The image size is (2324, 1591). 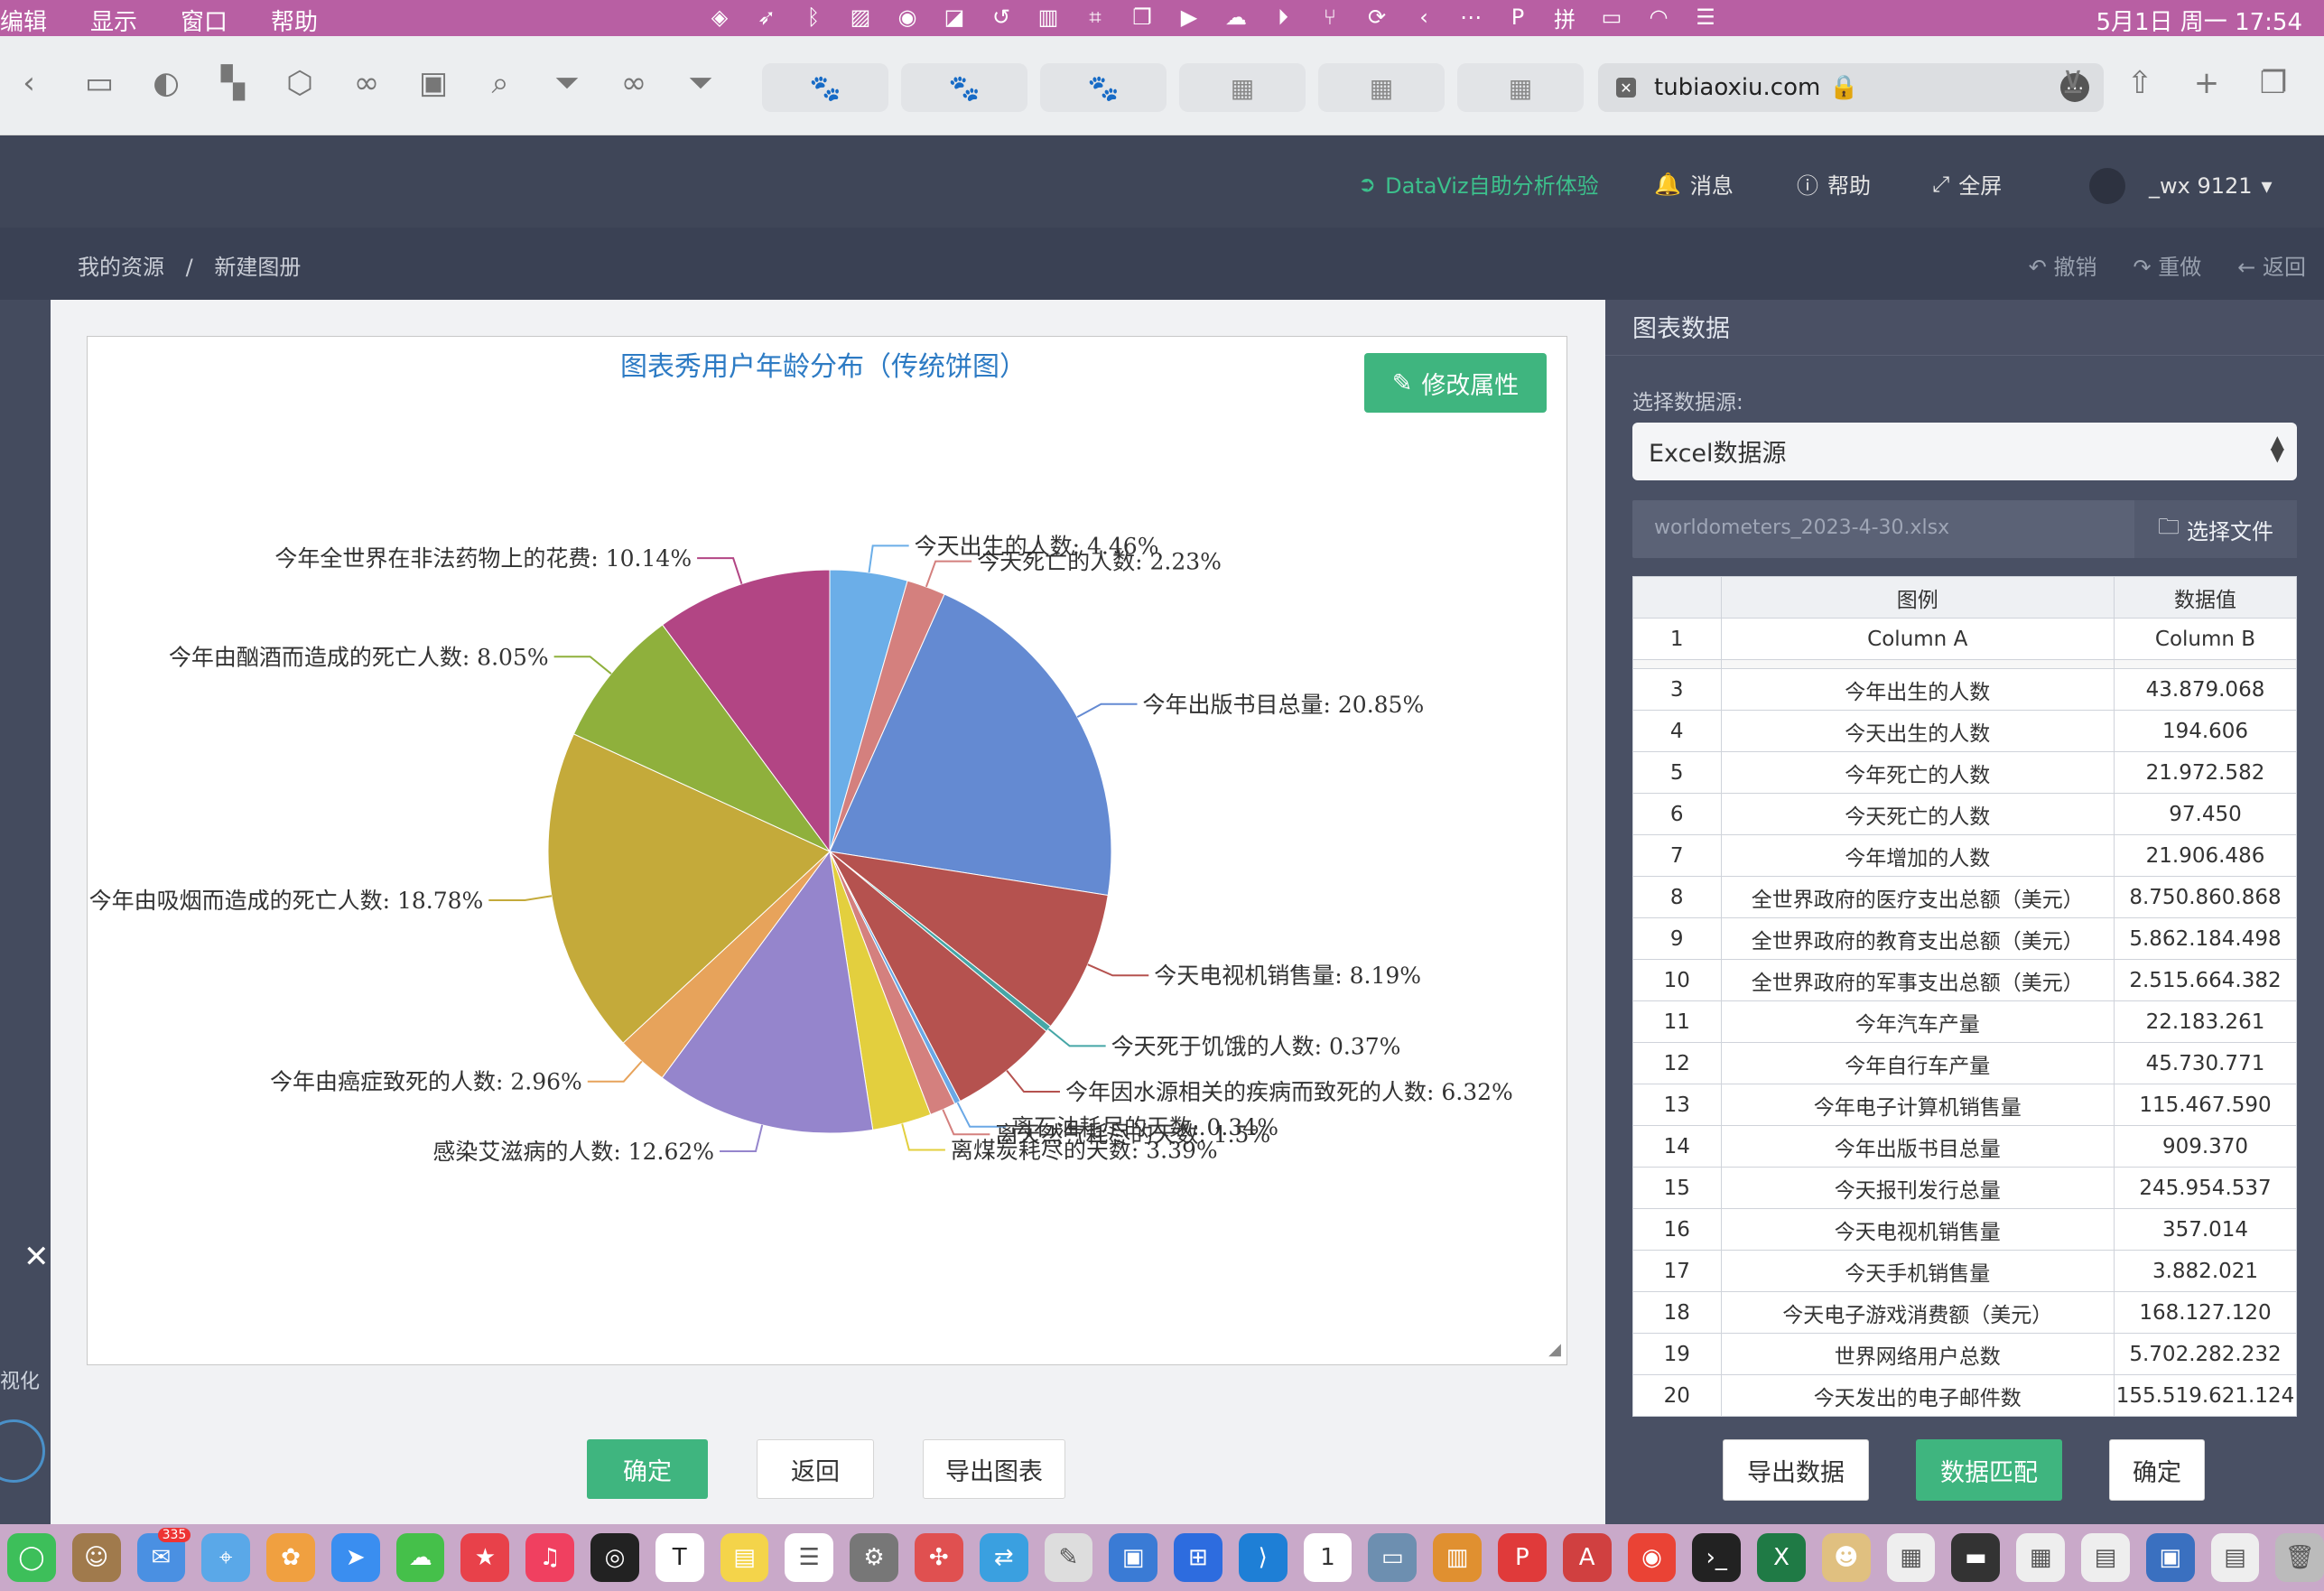 What do you see at coordinates (1989, 1470) in the screenshot?
I see `match-data-button: 数据匹配` at bounding box center [1989, 1470].